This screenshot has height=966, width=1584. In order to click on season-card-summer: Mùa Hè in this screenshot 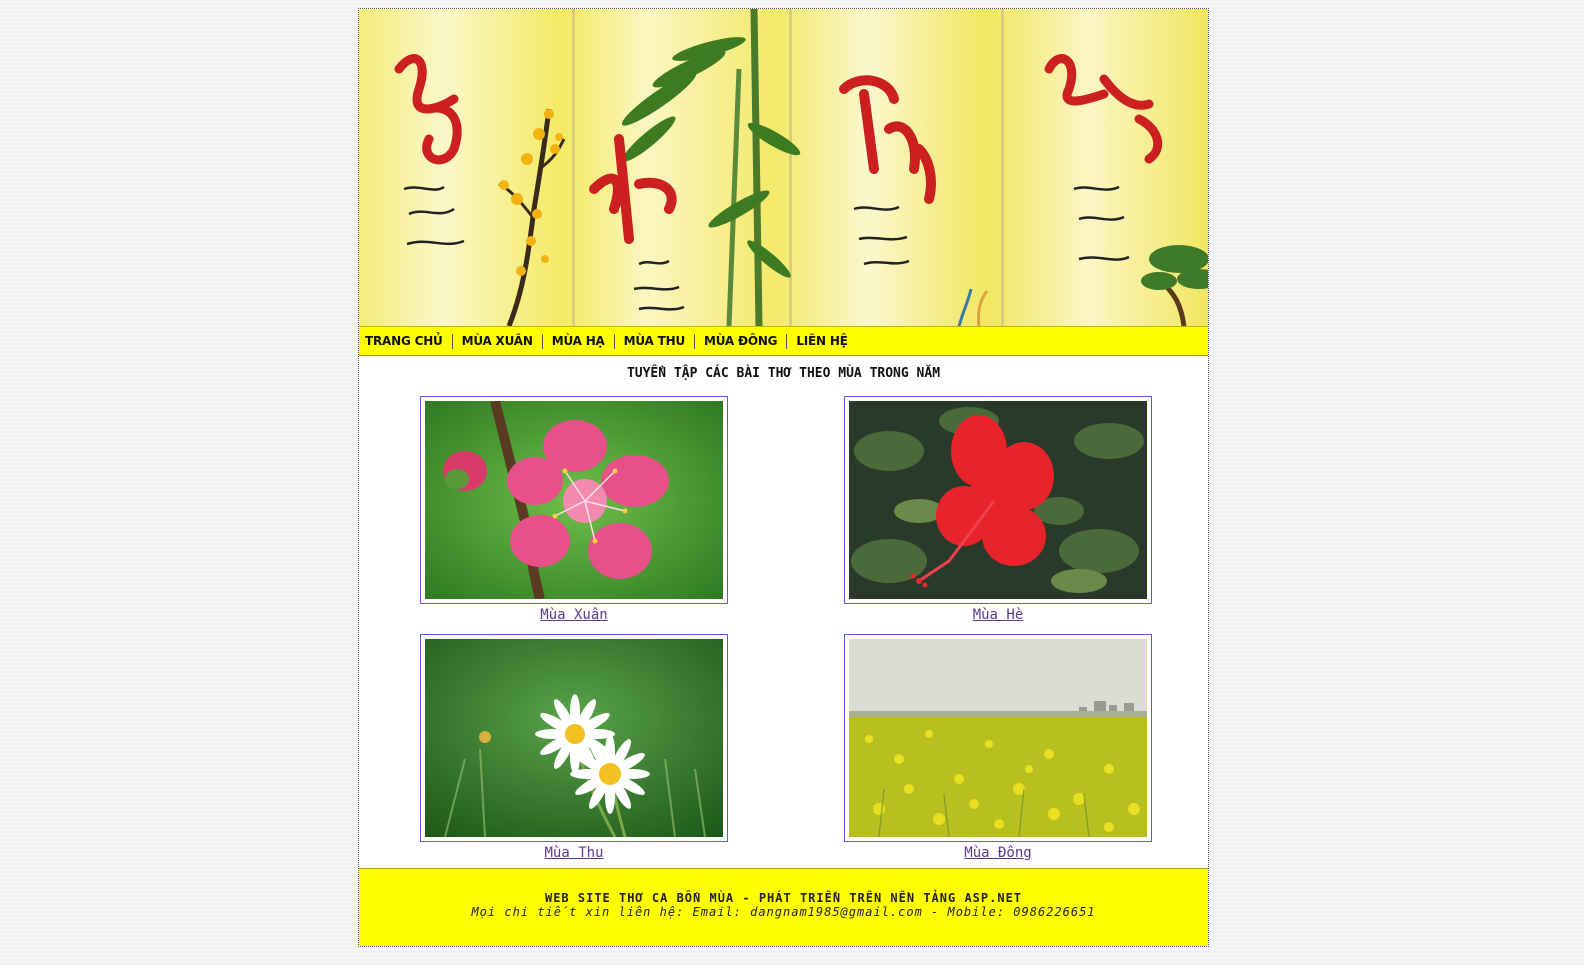, I will do `click(998, 509)`.